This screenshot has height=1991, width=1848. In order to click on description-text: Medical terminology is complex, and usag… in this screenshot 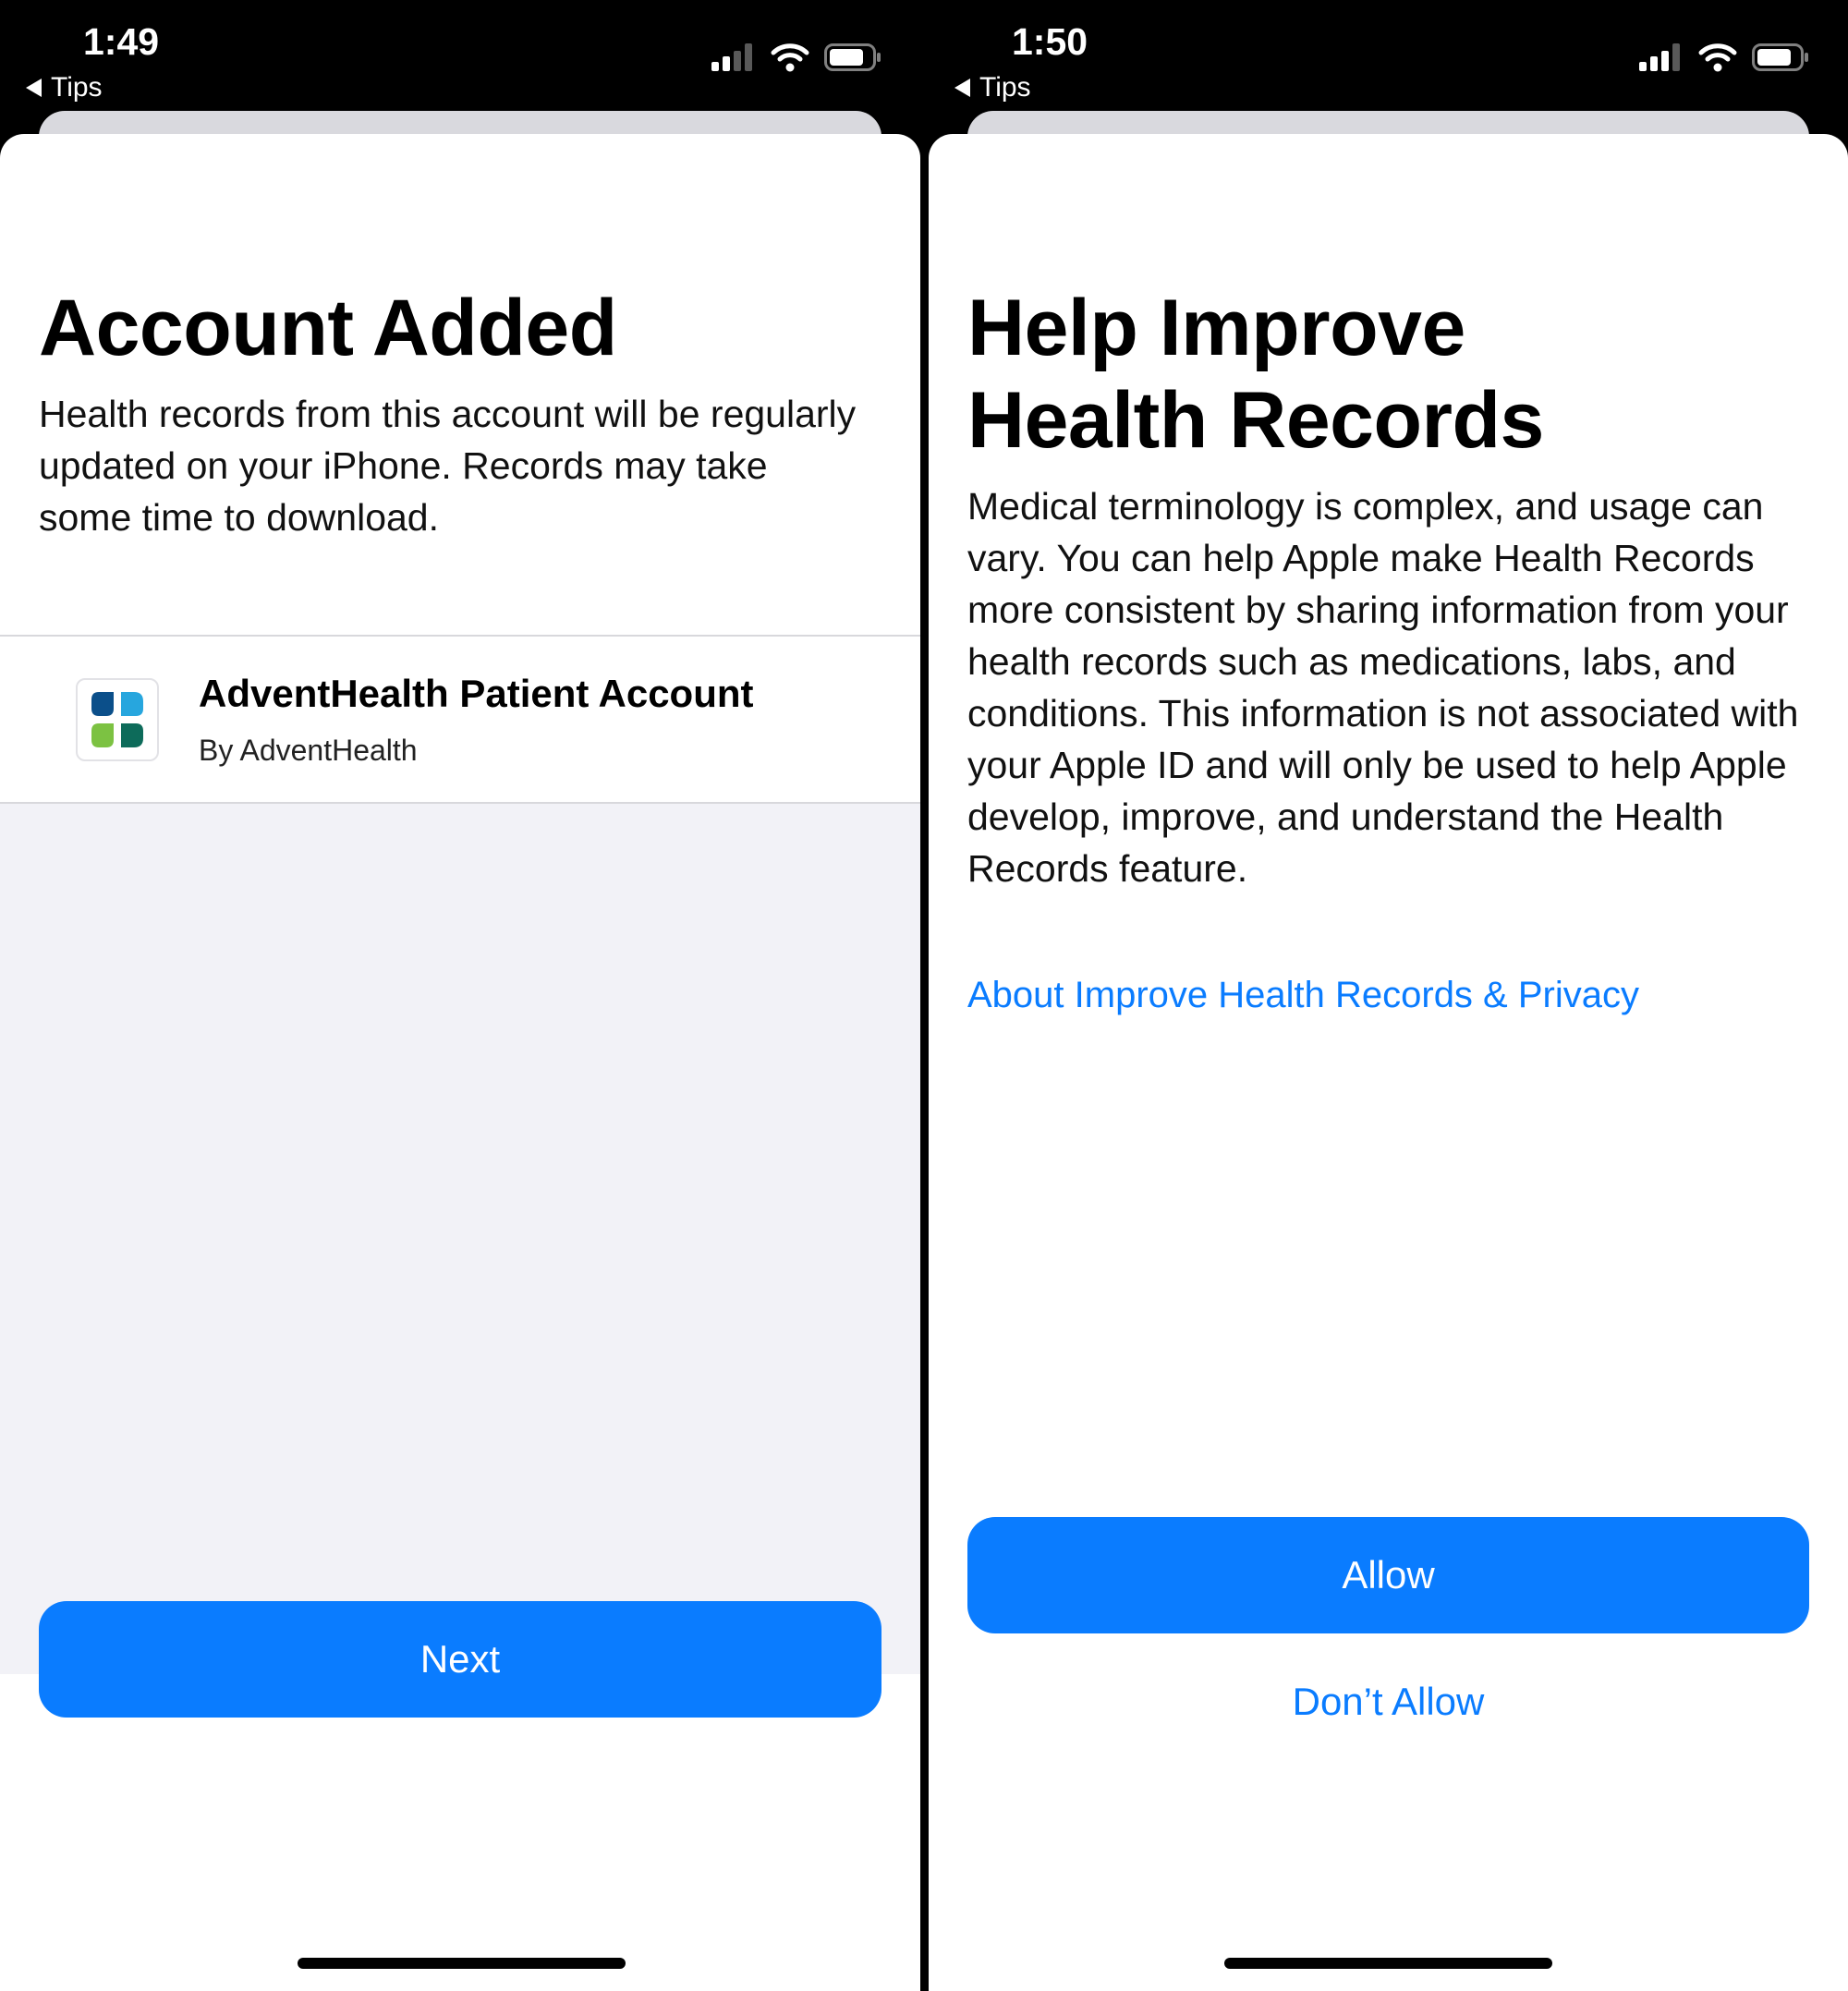, I will do `click(1383, 688)`.